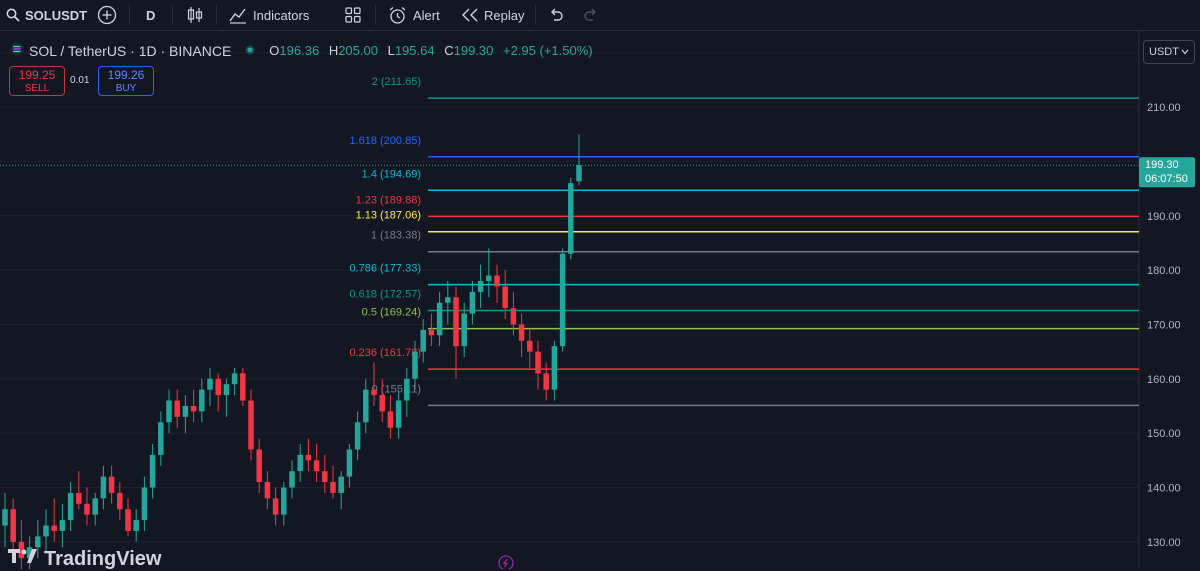 The height and width of the screenshot is (571, 1200). I want to click on compare-symbol-button, so click(107, 15).